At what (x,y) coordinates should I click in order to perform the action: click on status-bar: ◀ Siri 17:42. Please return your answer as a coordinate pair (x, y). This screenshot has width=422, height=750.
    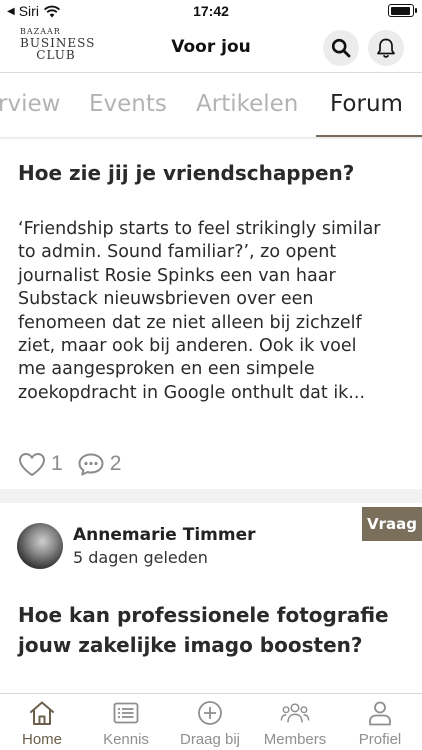
    Looking at the image, I should click on (211, 11).